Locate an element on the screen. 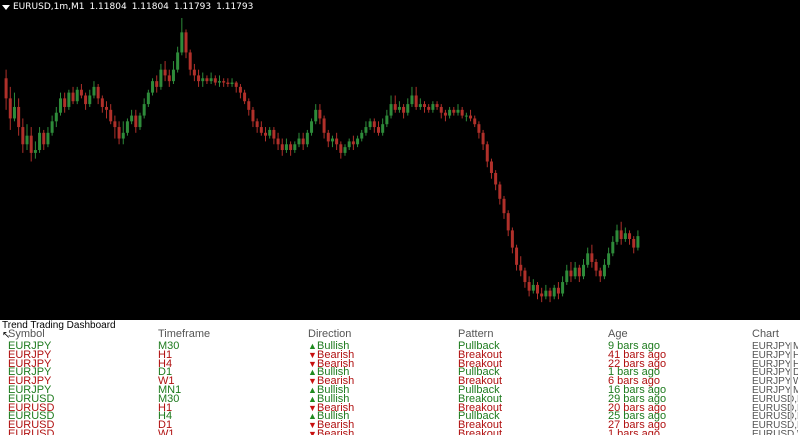 The width and height of the screenshot is (800, 435). row-chart-link: EURUSD,W1 is located at coordinates (775, 432).